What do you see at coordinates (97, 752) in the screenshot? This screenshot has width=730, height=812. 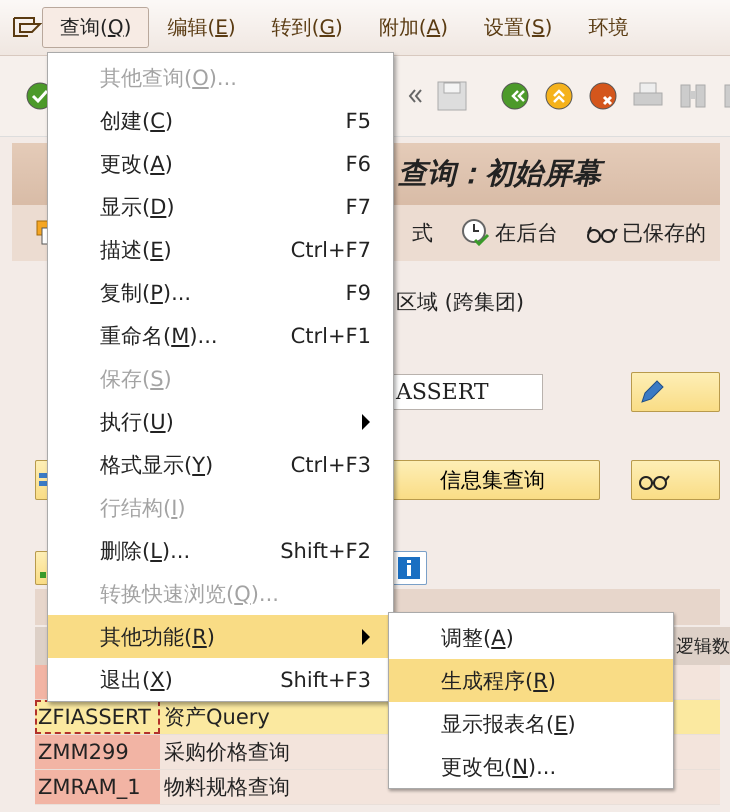 I see `table-cell: ZMM299` at bounding box center [97, 752].